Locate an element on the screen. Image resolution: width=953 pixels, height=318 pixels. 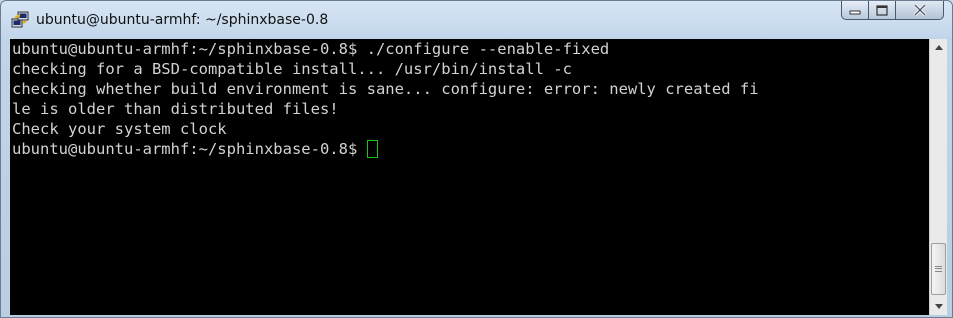
arrow-up-icon is located at coordinates (938, 47).